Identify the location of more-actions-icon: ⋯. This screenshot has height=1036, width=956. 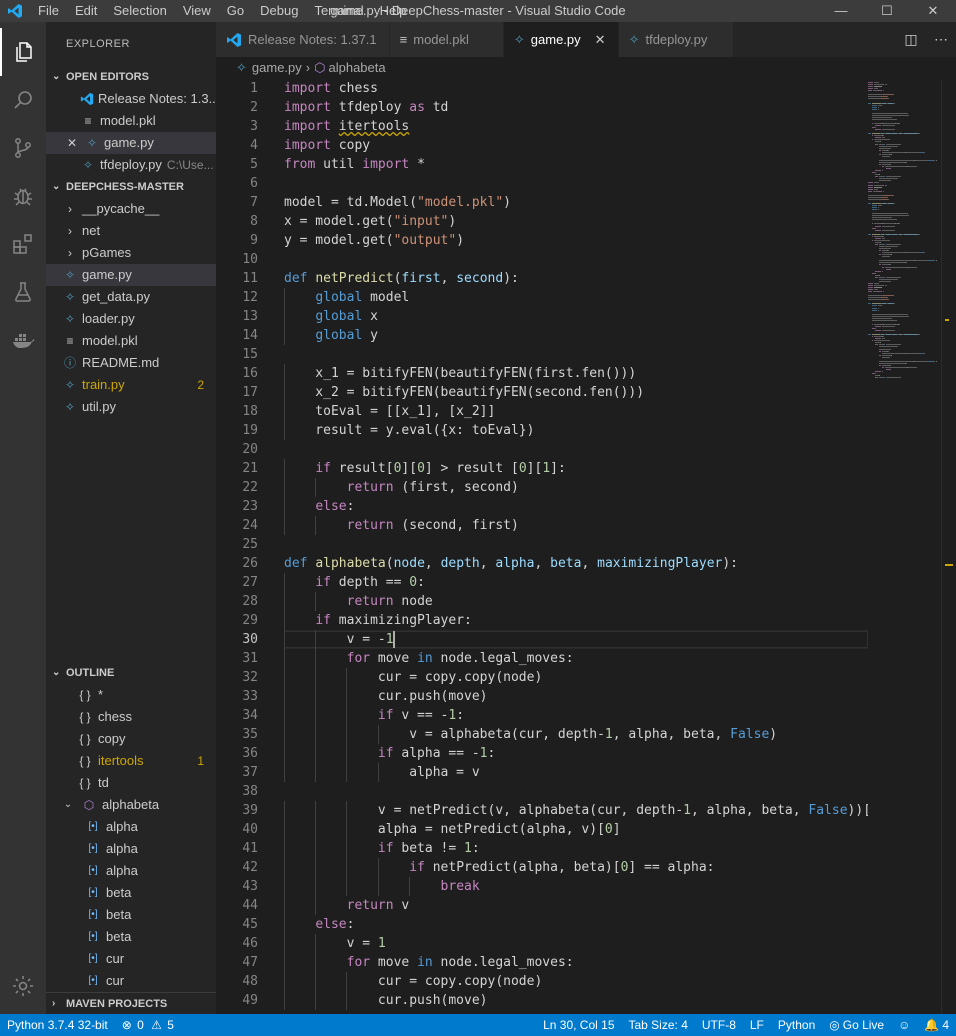
(941, 39).